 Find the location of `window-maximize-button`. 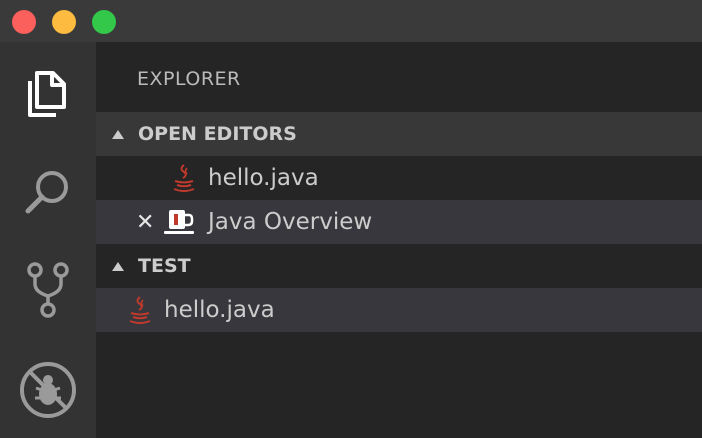

window-maximize-button is located at coordinates (104, 22).